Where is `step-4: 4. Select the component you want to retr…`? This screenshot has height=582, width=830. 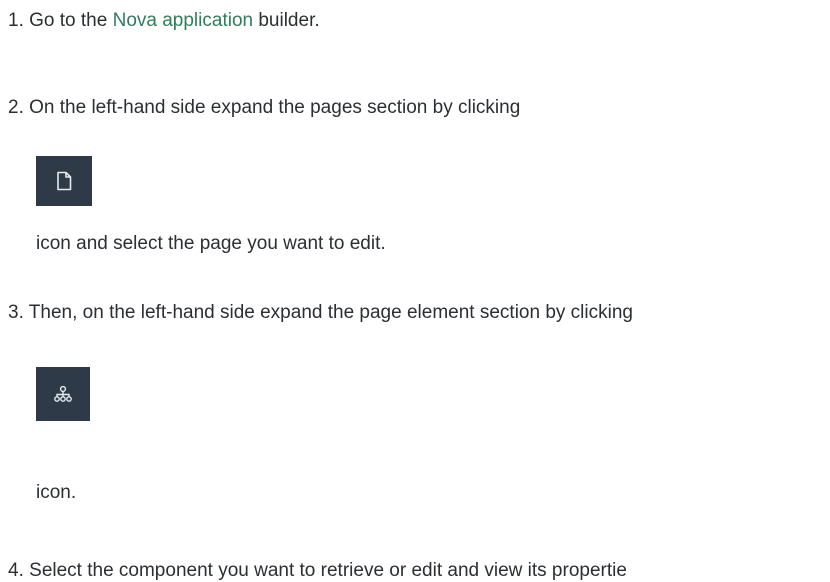 step-4: 4. Select the component you want to retr… is located at coordinates (317, 570).